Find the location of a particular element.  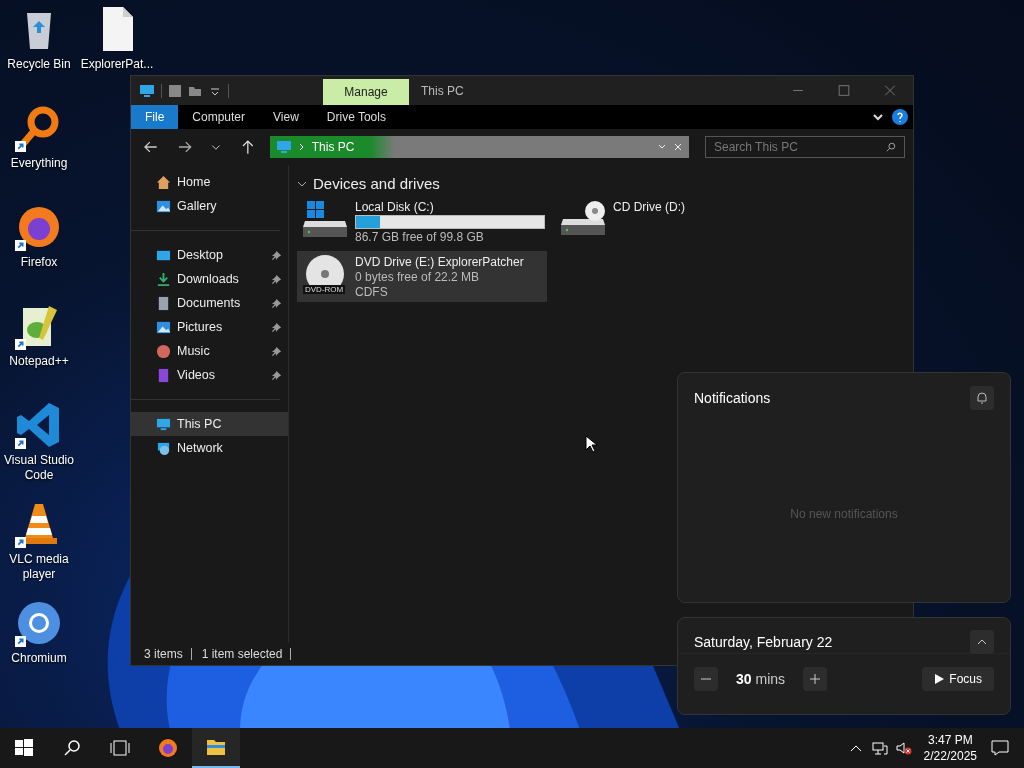

play-icon is located at coordinates (939, 679).